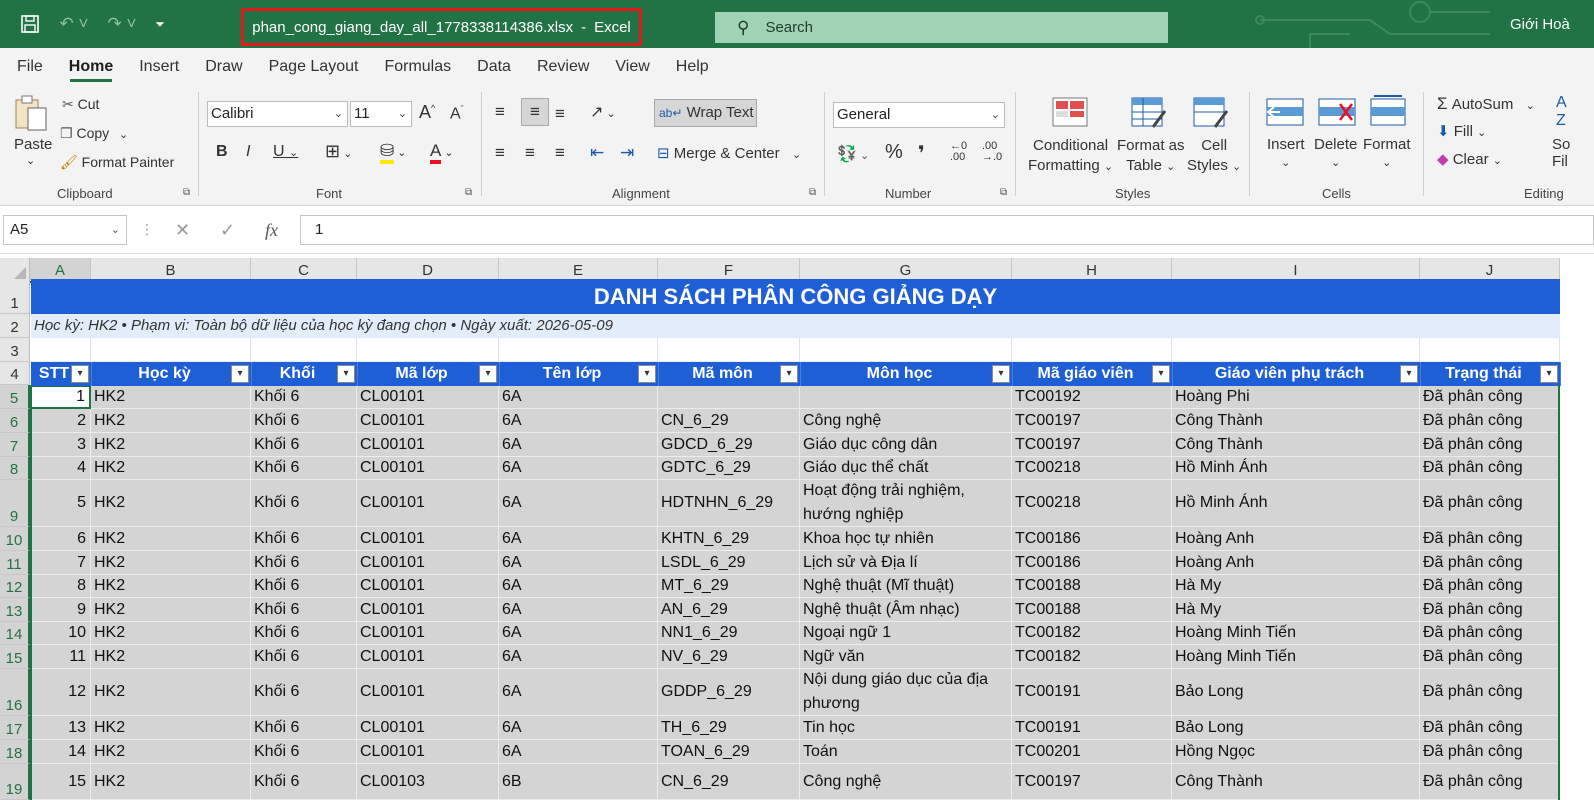  Describe the element at coordinates (159, 67) in the screenshot. I see `tab-insert: Insert` at that location.